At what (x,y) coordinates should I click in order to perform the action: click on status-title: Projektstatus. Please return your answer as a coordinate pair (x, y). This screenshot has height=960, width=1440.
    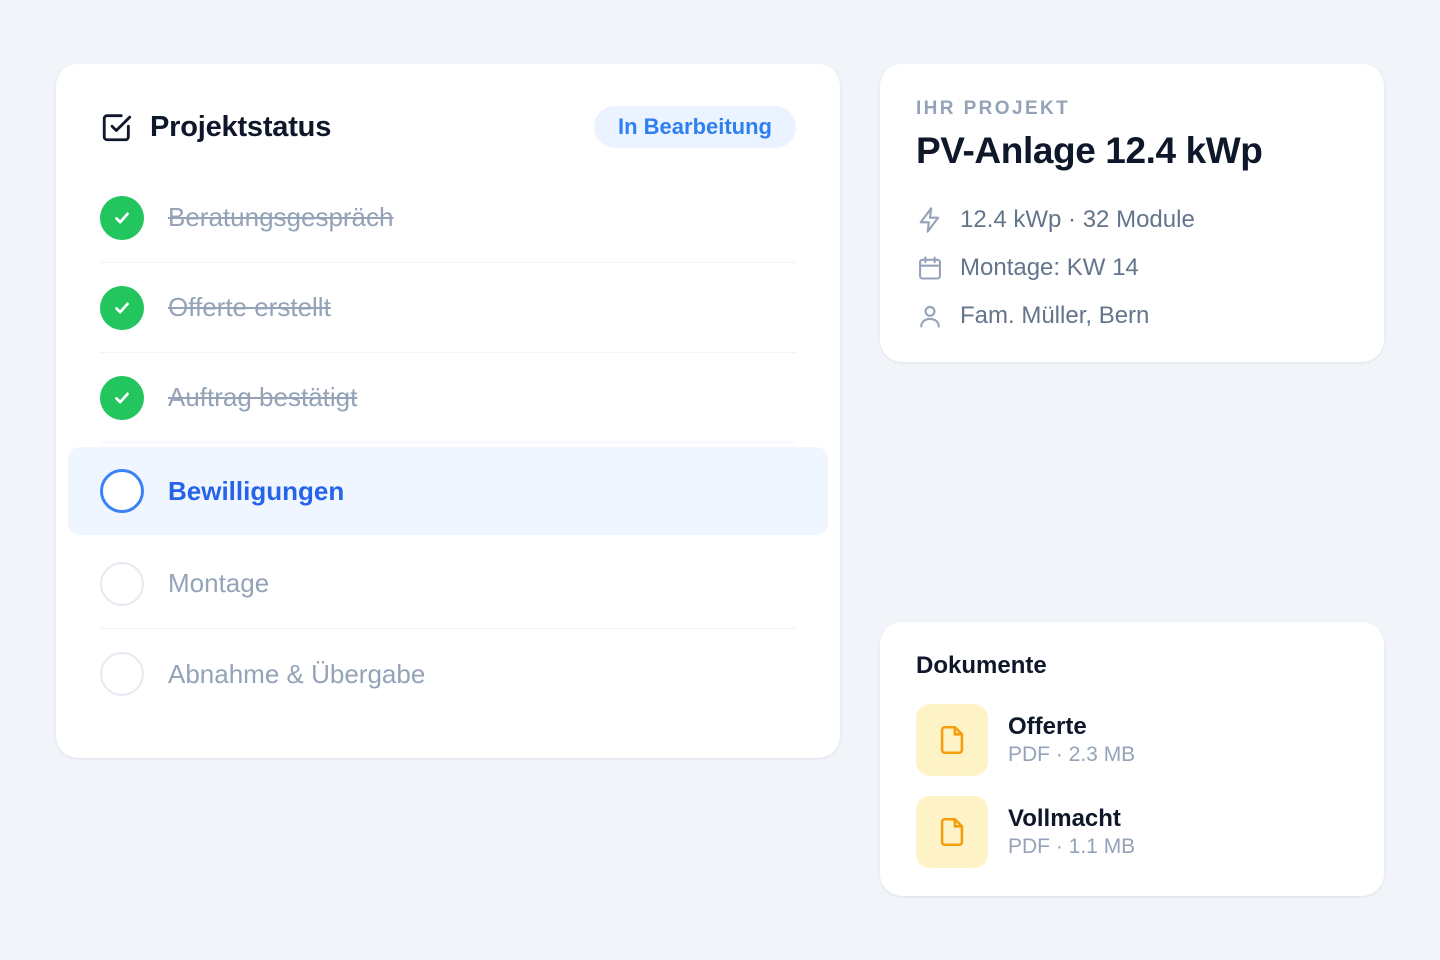
    Looking at the image, I should click on (241, 126).